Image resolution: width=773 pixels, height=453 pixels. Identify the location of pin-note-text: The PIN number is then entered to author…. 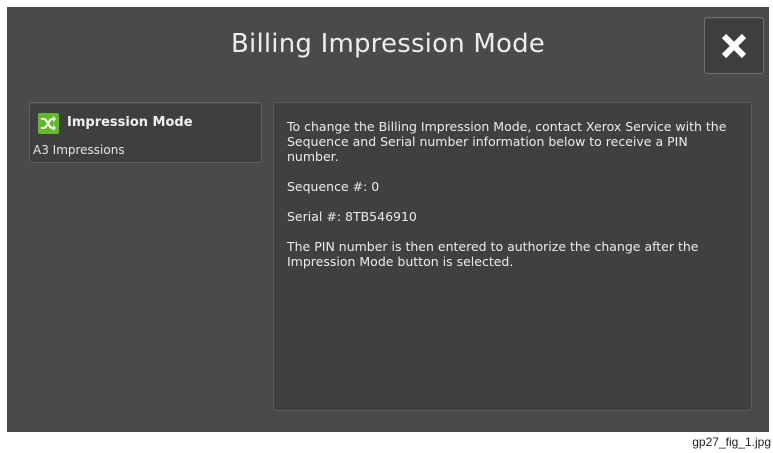
(493, 254).